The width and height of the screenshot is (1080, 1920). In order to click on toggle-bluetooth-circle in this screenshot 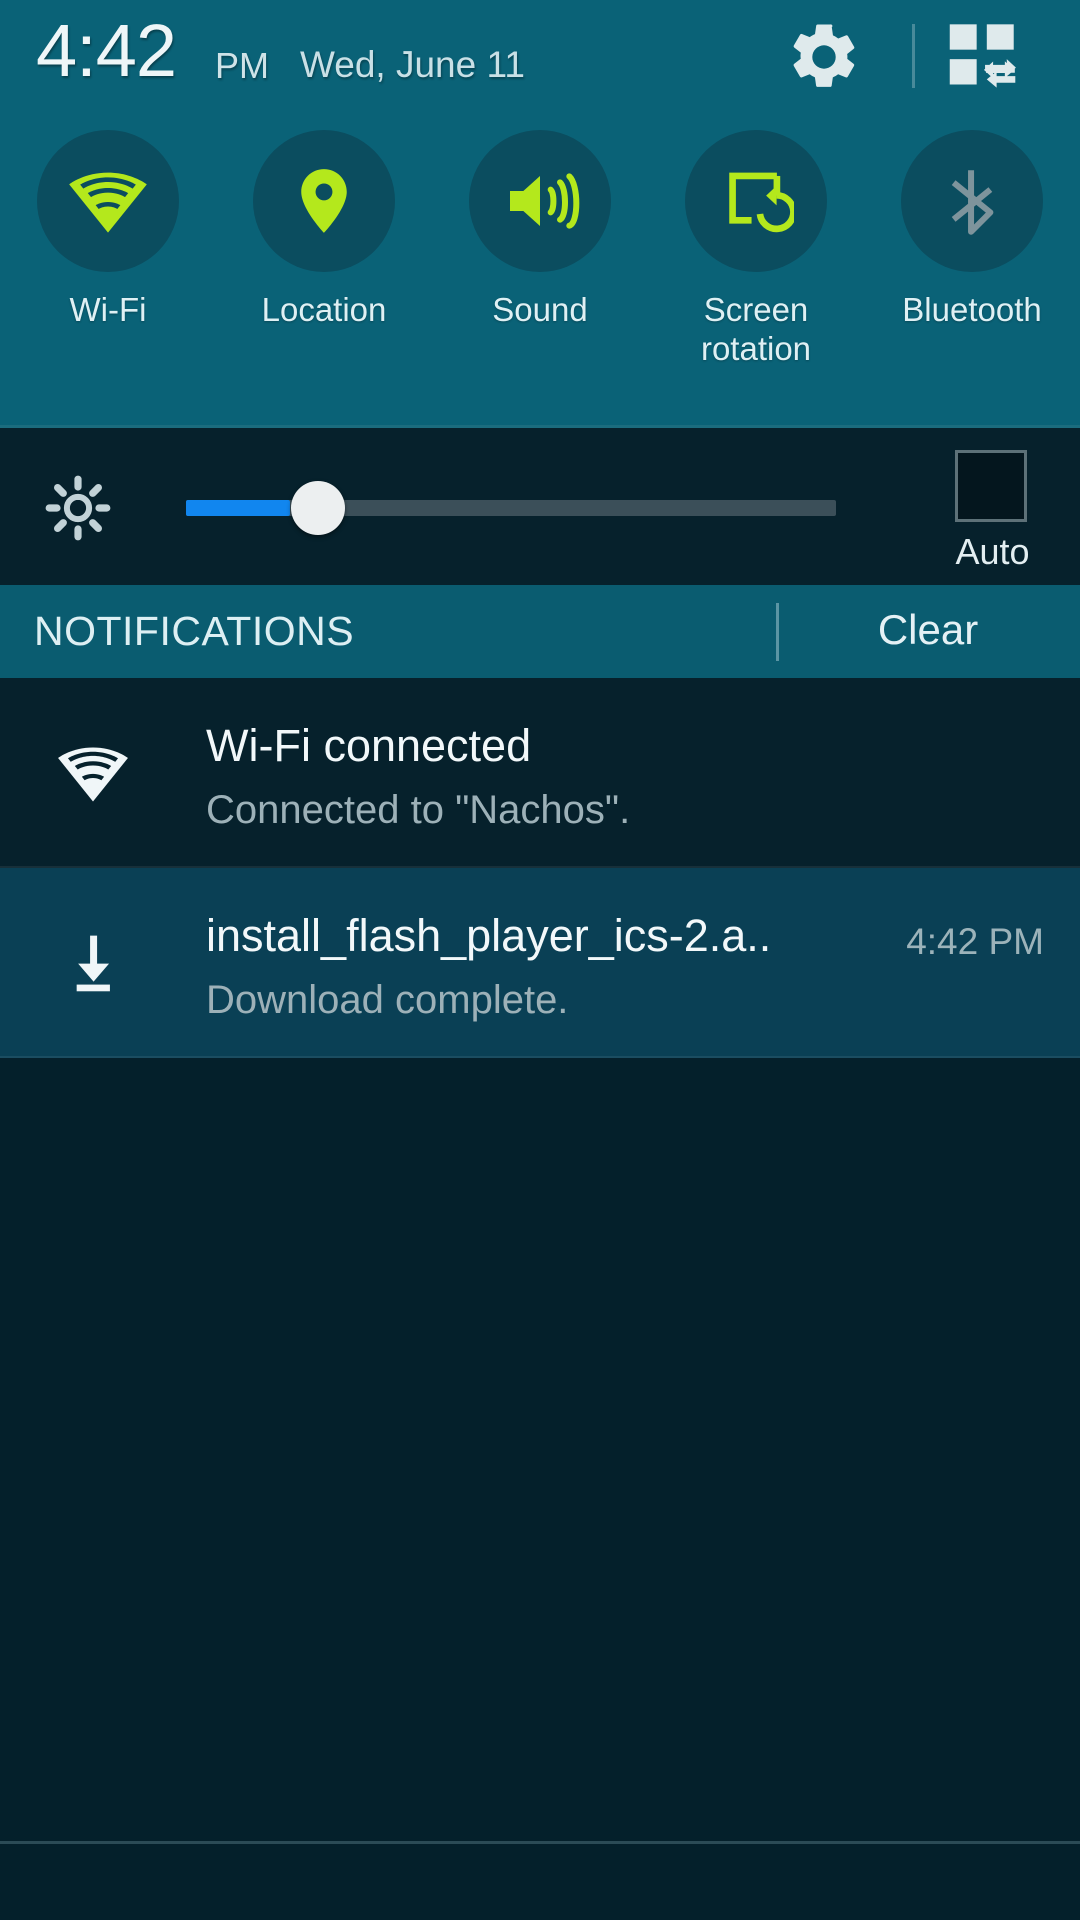, I will do `click(972, 201)`.